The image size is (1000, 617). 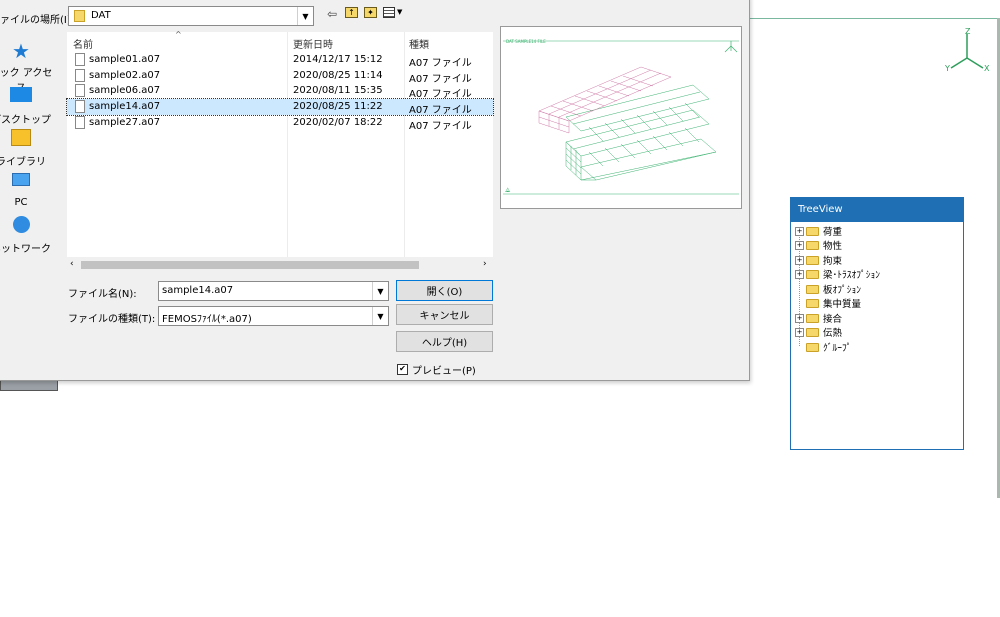 What do you see at coordinates (23, 162) in the screenshot?
I see `place-label: ライブラリ` at bounding box center [23, 162].